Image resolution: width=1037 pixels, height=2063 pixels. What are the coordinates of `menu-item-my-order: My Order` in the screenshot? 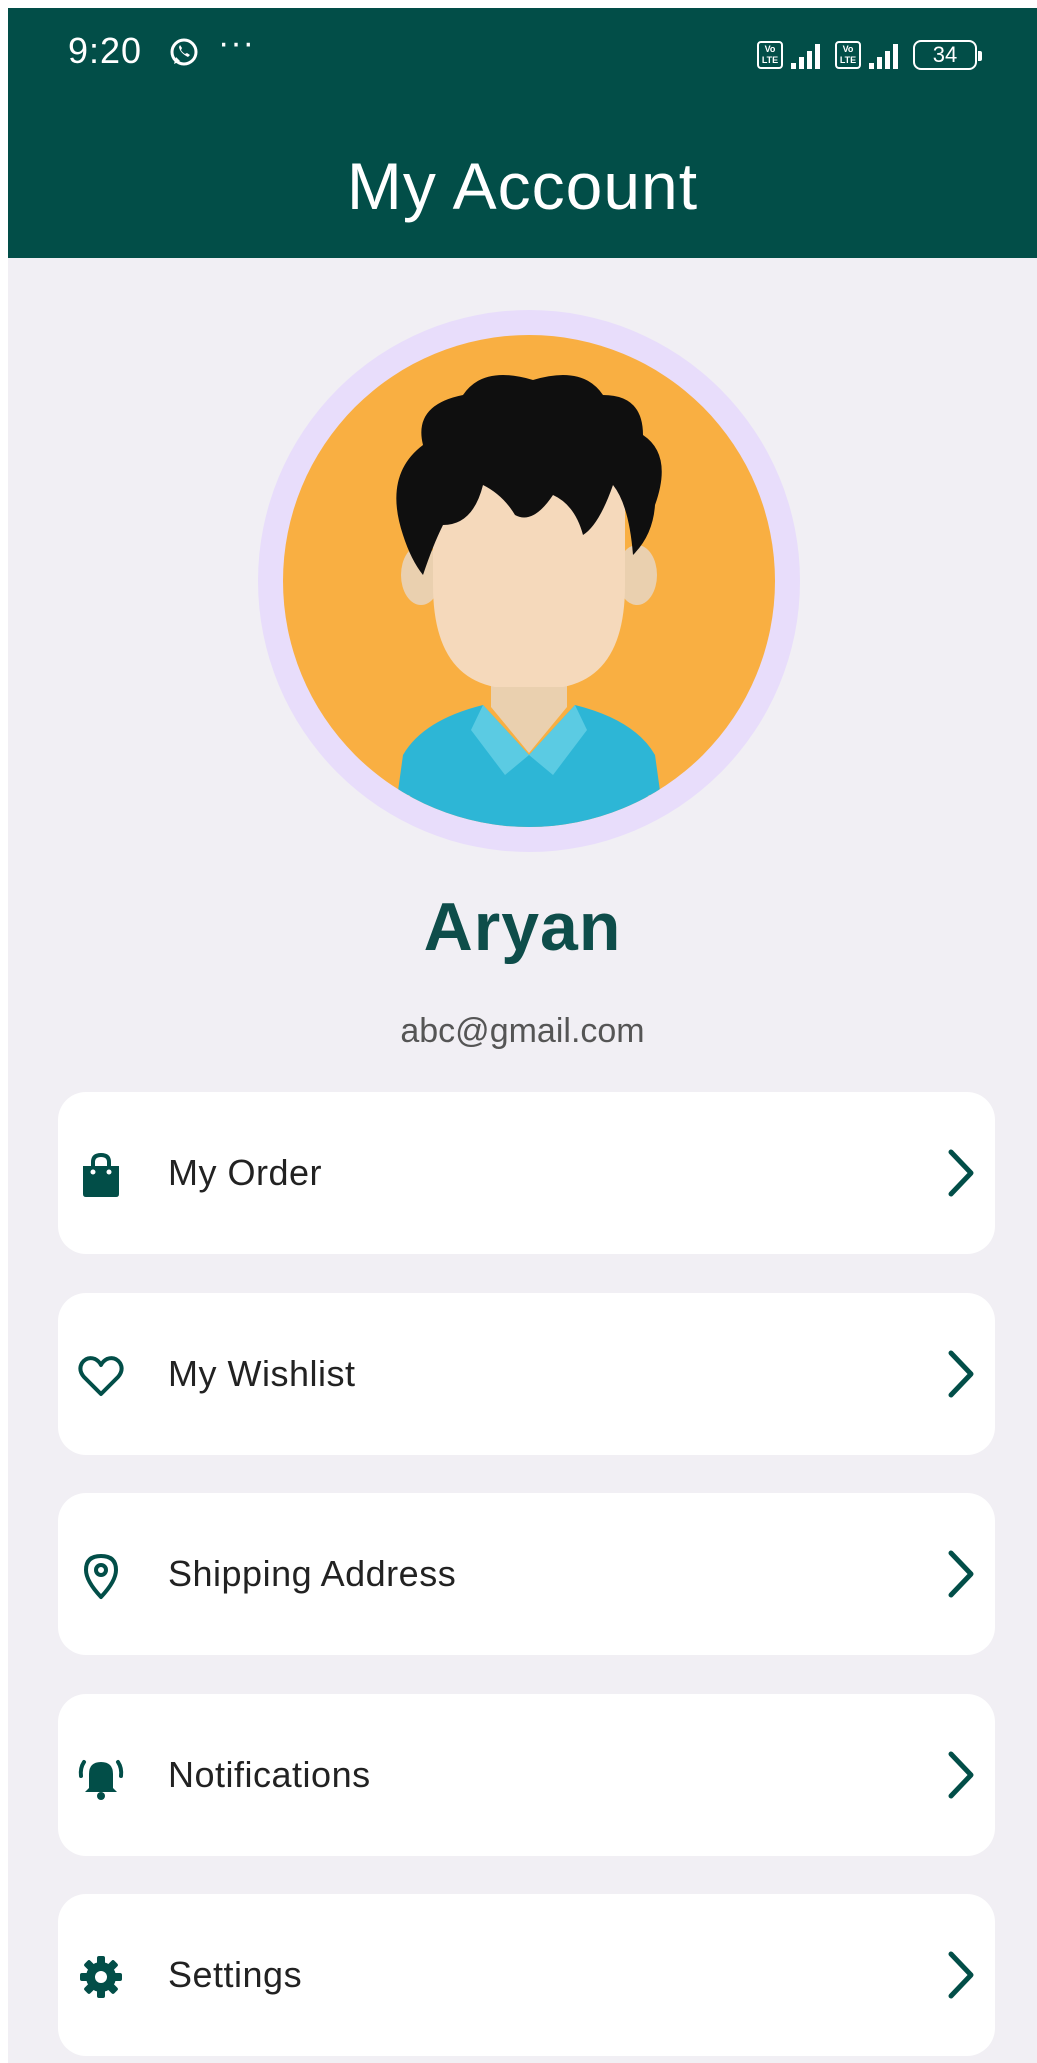 It's located at (526, 1173).